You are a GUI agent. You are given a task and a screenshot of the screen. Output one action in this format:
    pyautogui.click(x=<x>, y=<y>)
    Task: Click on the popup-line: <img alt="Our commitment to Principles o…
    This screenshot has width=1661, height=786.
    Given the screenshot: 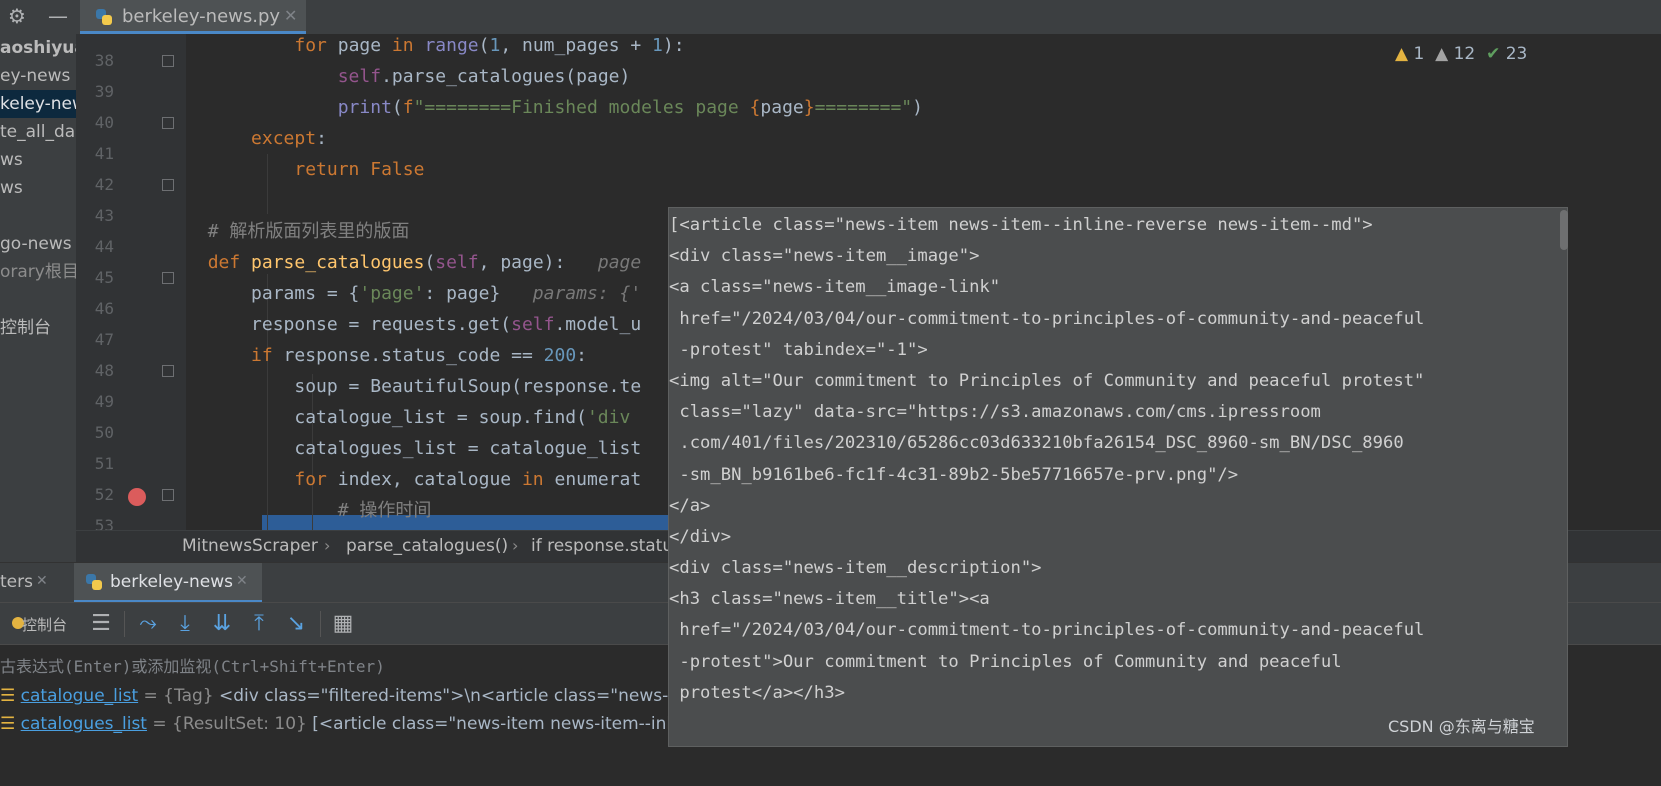 What is the action you would take?
    pyautogui.click(x=1047, y=380)
    